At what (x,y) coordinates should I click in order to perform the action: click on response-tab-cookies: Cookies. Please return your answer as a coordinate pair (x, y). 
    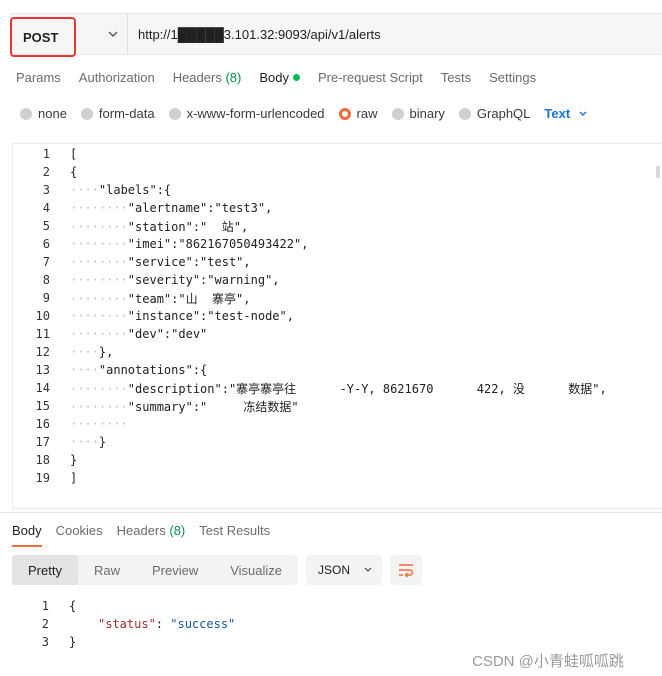
    Looking at the image, I should click on (79, 535).